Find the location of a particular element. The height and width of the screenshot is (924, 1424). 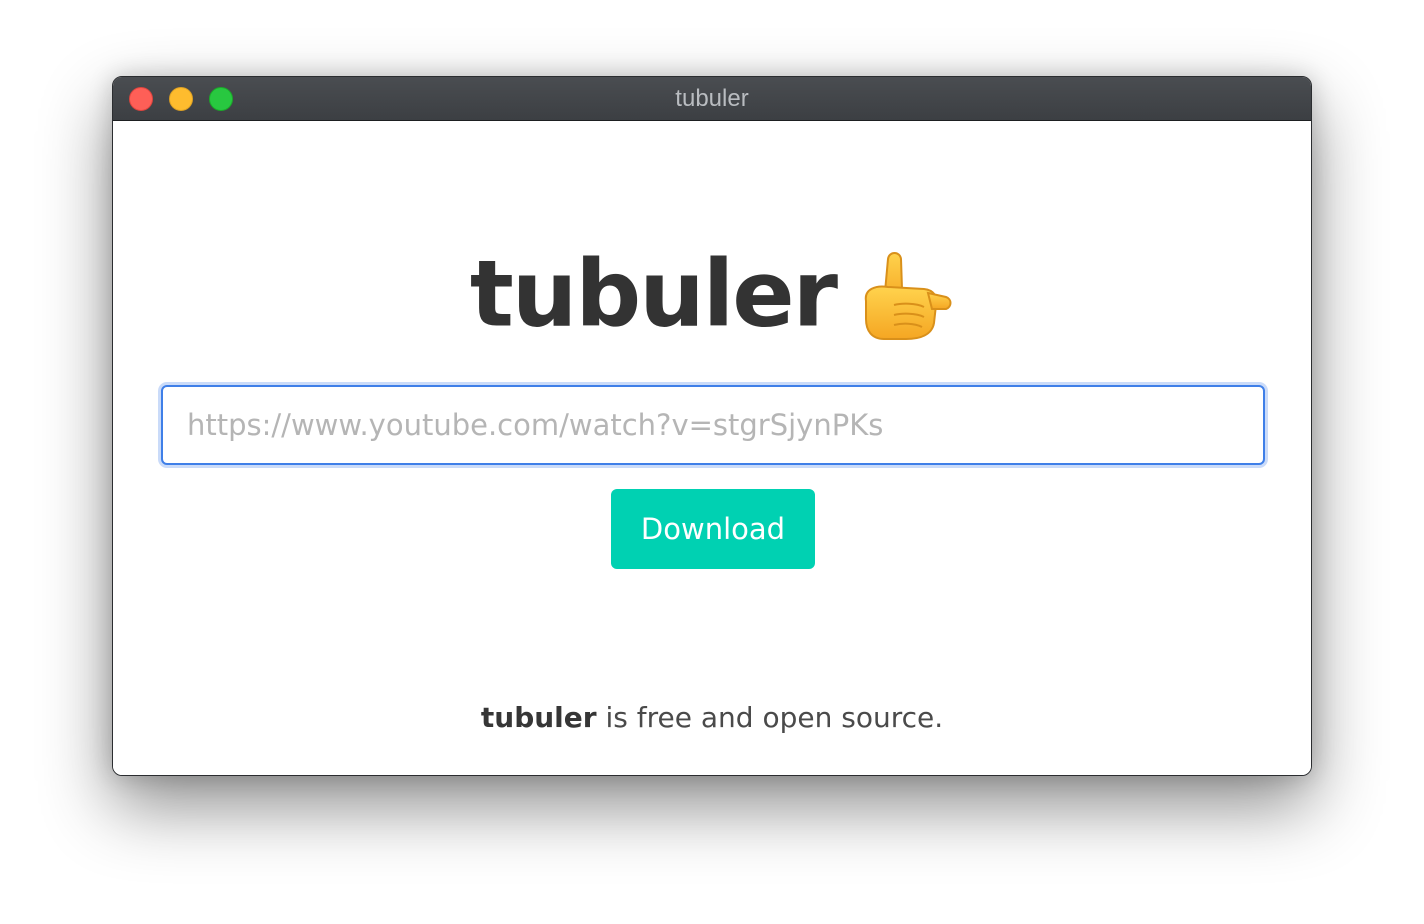

call-me-hand-icon is located at coordinates (904, 295).